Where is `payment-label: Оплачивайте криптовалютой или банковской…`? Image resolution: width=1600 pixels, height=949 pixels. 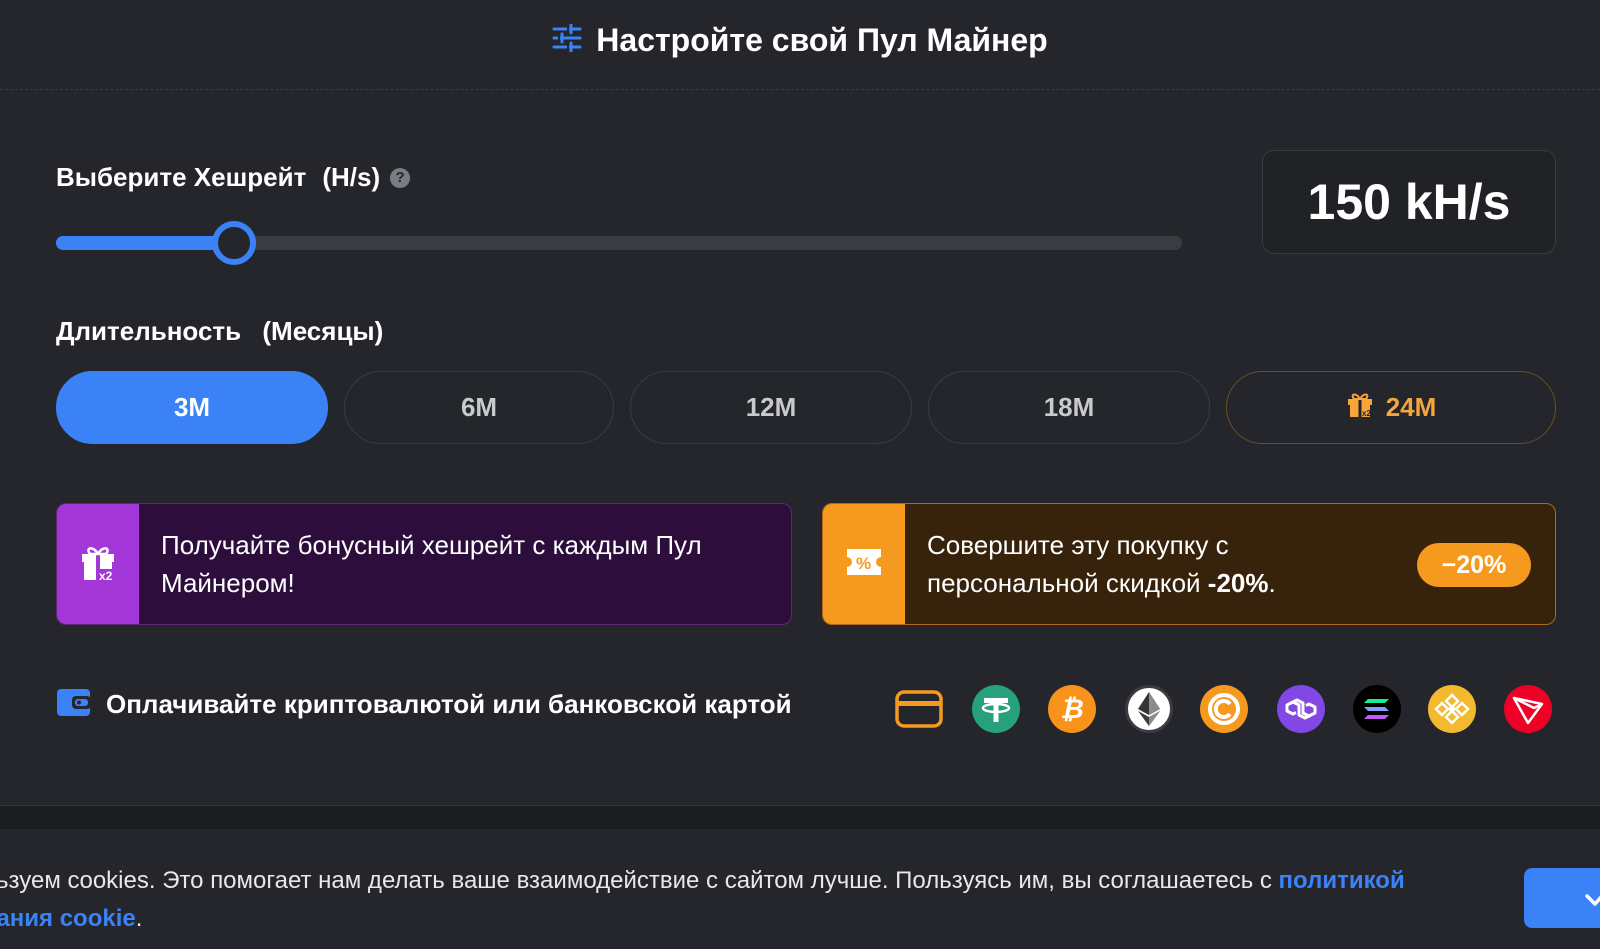 payment-label: Оплачивайте криптовалютой или банковской… is located at coordinates (449, 704).